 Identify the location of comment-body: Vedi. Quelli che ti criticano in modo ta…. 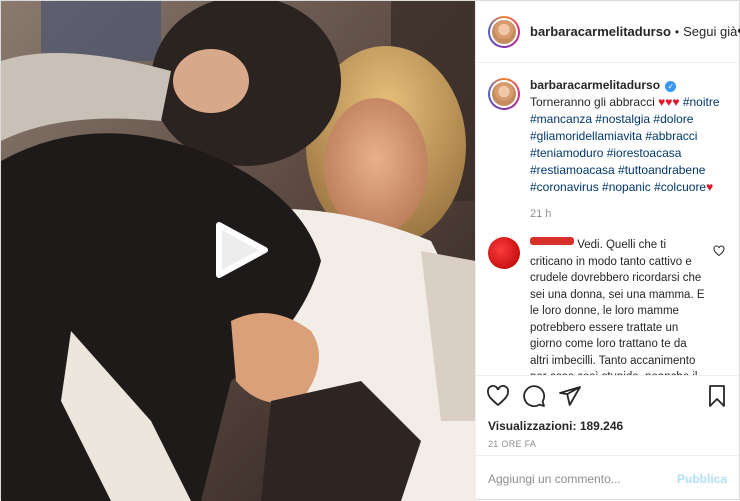
(619, 306).